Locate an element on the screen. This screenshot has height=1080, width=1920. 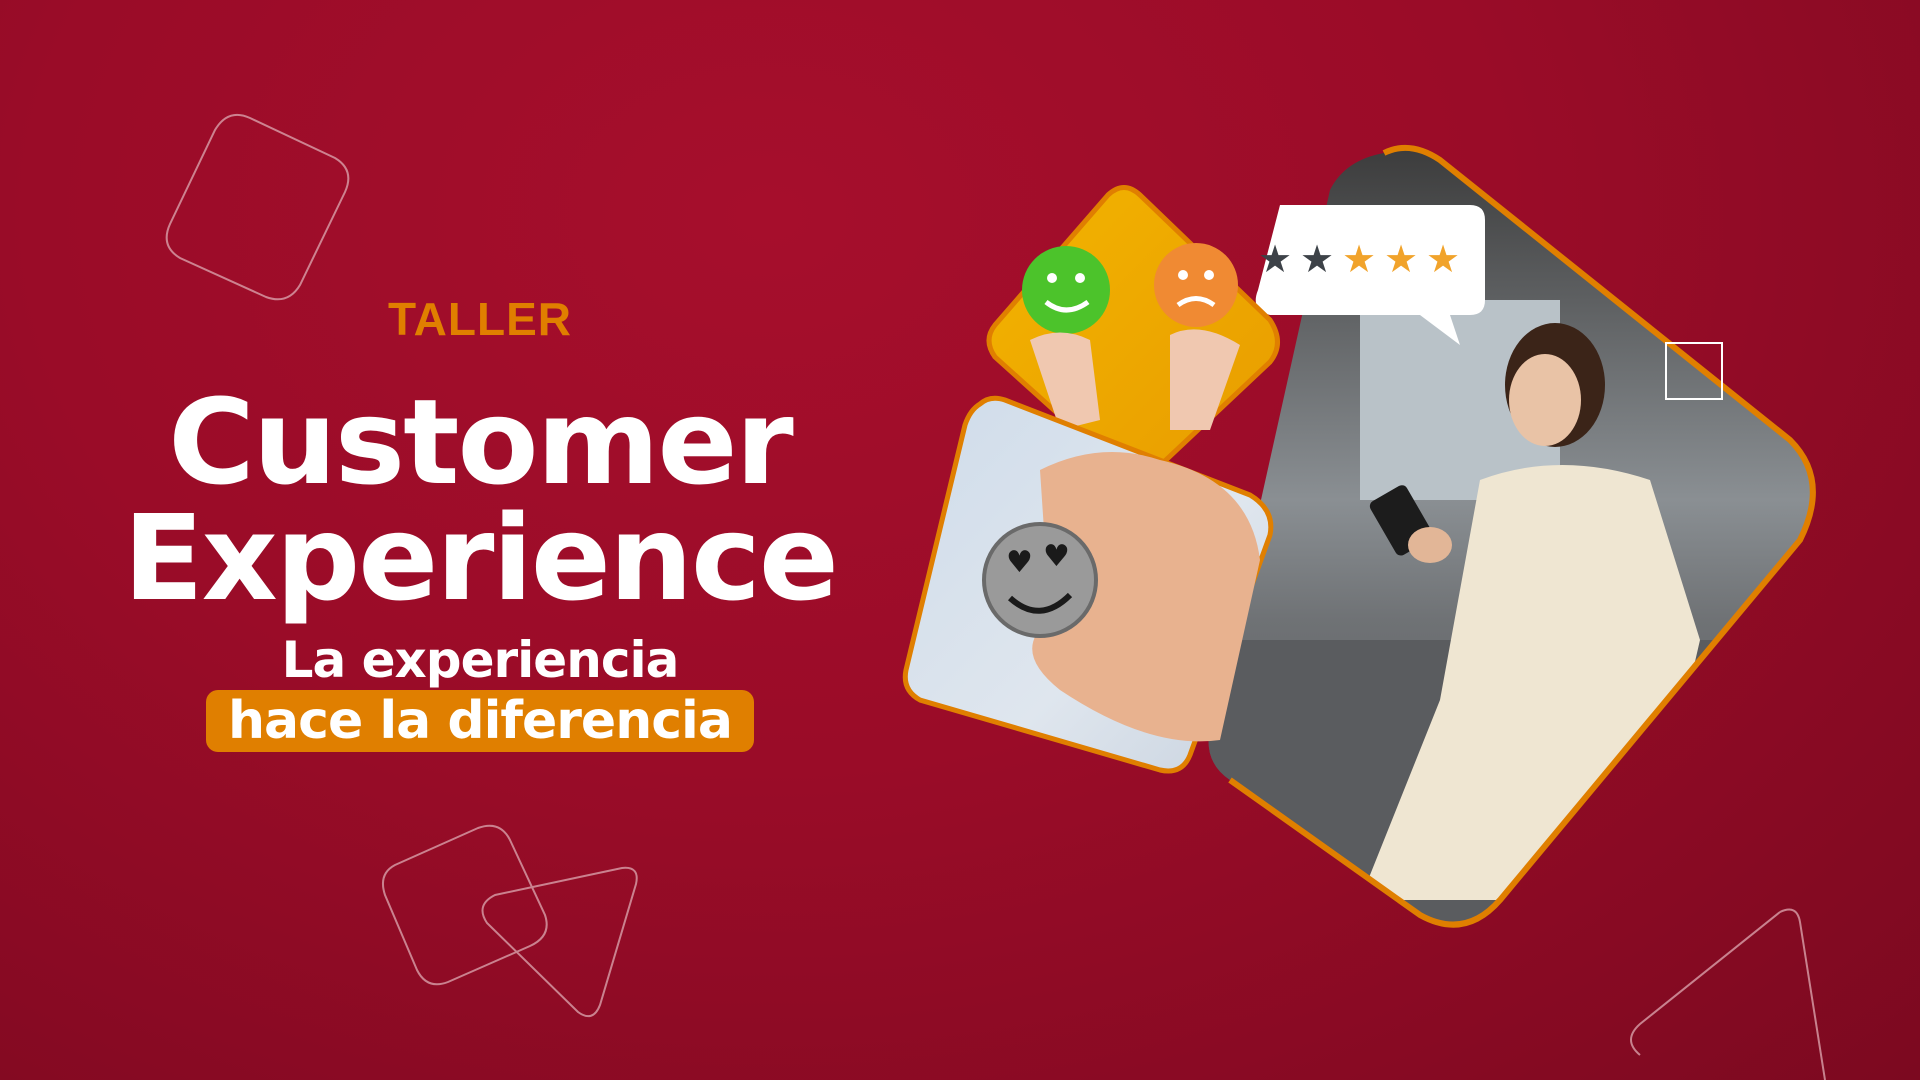
heart-eyes-smiley-icon is located at coordinates (1040, 580).